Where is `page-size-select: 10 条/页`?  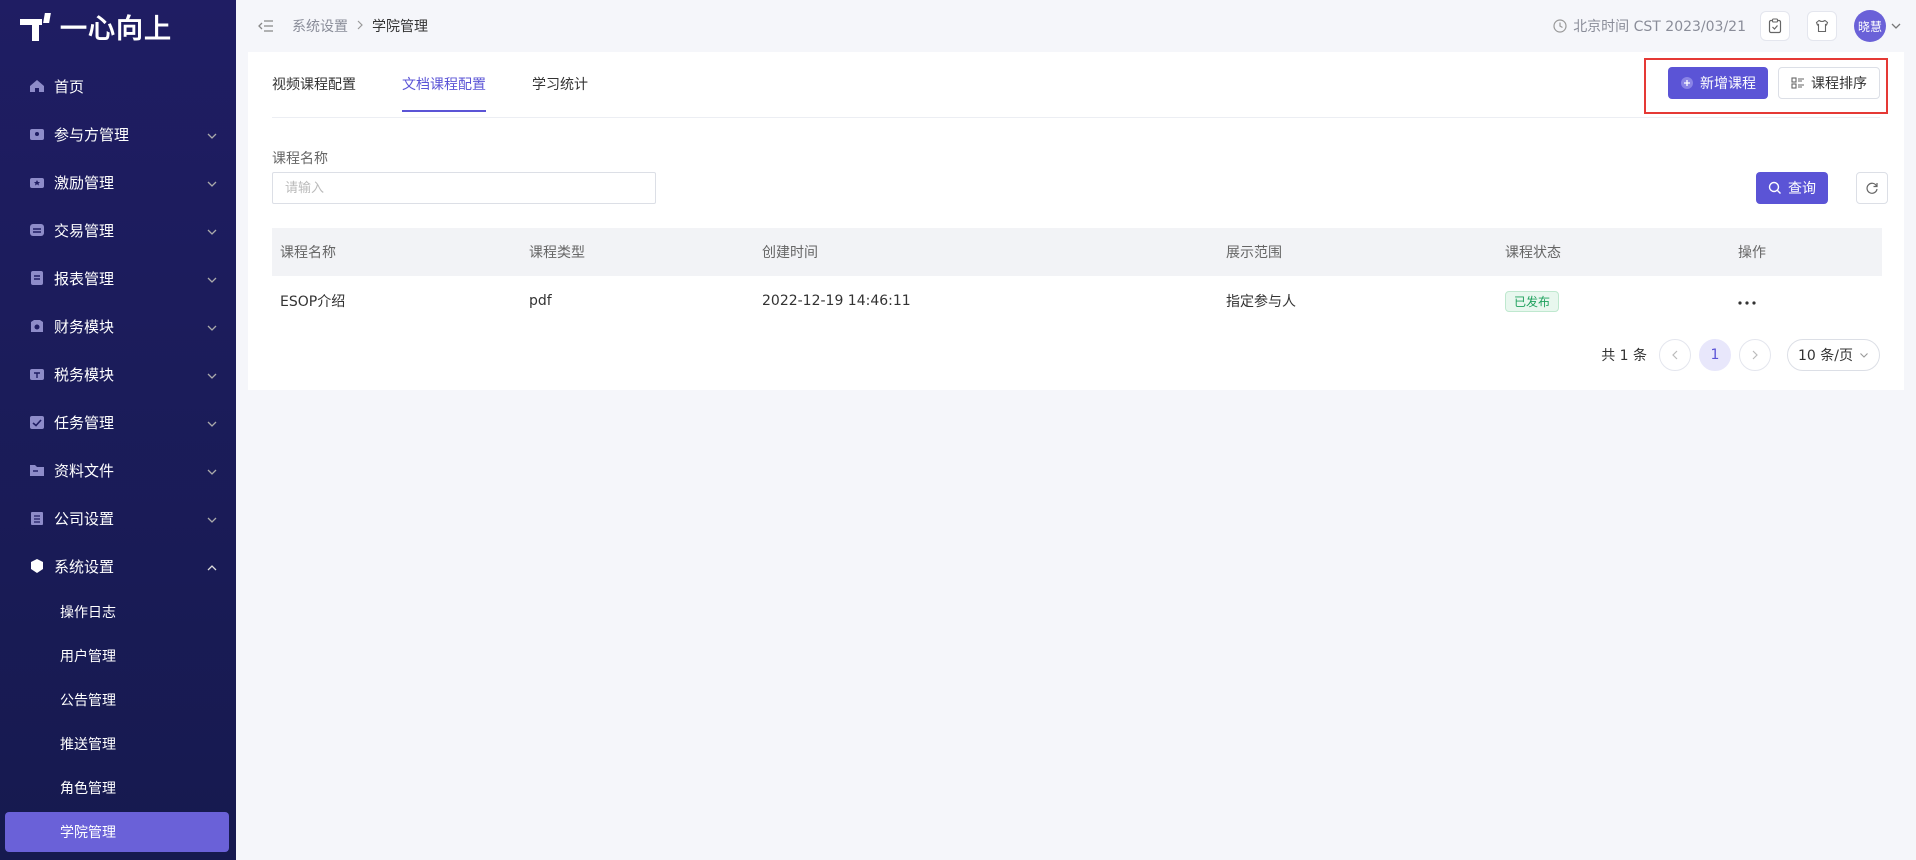 page-size-select: 10 条/页 is located at coordinates (1833, 355).